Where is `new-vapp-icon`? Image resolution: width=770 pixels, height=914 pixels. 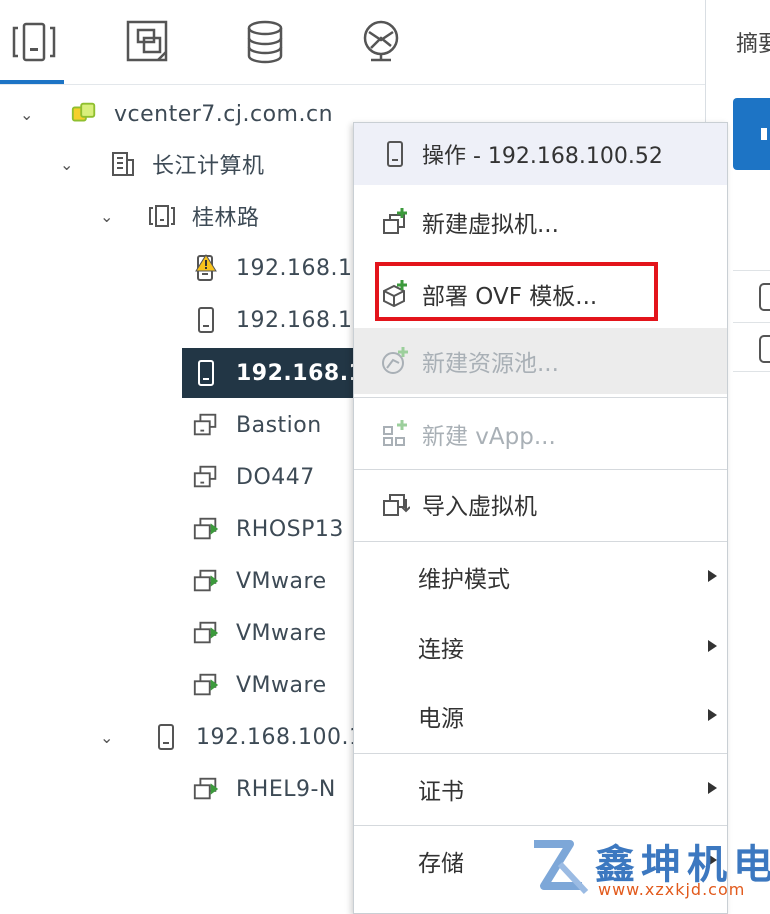 new-vapp-icon is located at coordinates (395, 434).